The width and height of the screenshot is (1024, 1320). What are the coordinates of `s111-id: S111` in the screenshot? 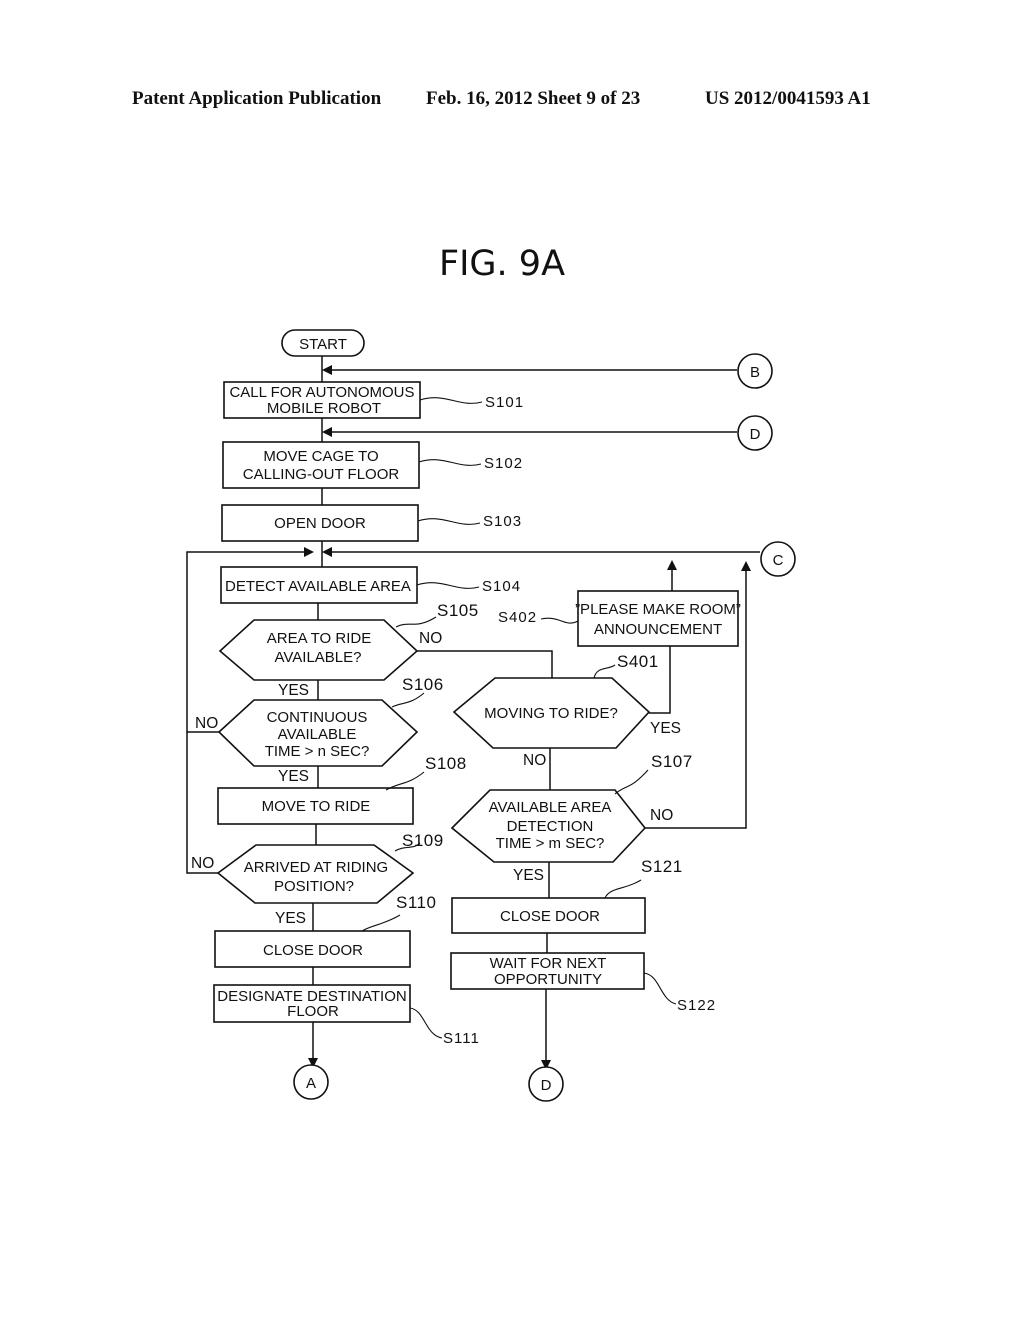 It's located at (461, 1038).